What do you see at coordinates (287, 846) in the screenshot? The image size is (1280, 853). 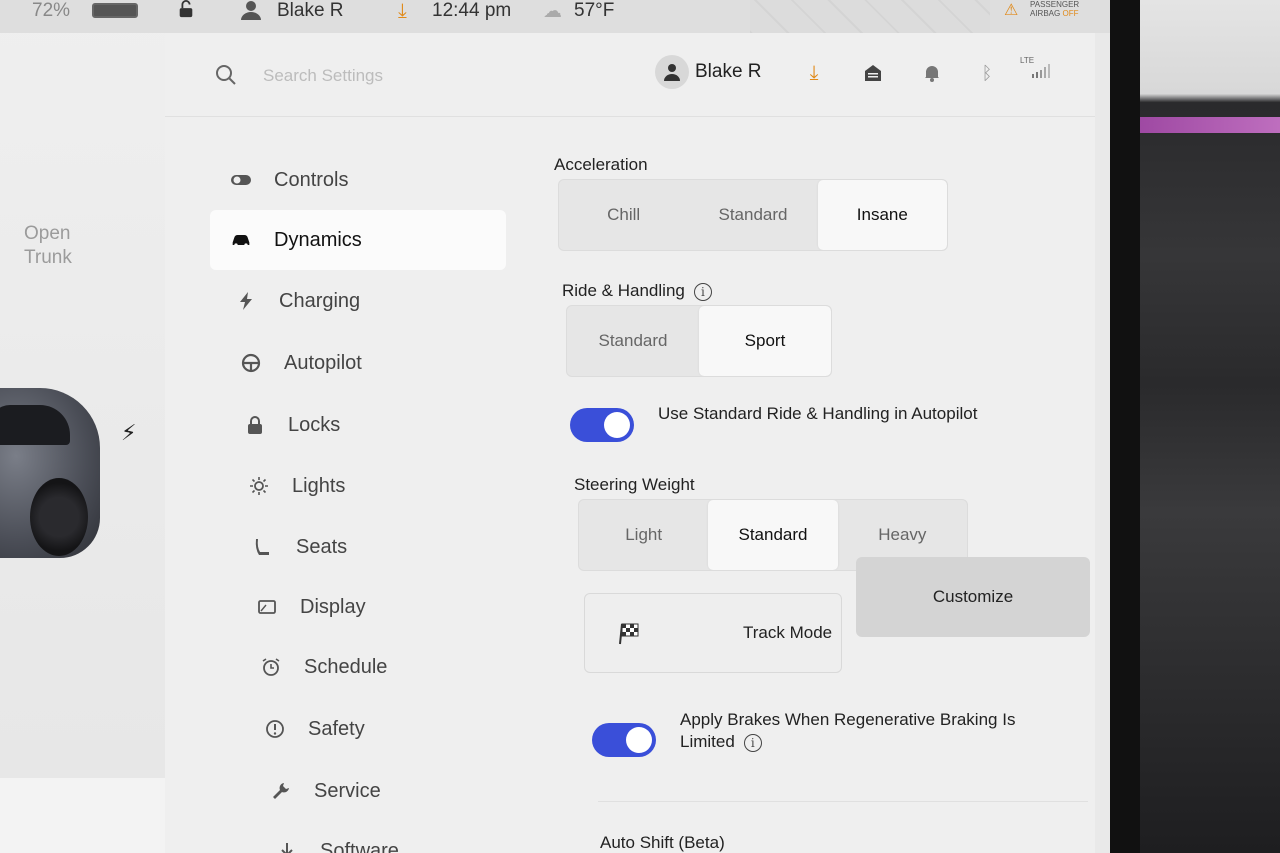 I see `download-icon` at bounding box center [287, 846].